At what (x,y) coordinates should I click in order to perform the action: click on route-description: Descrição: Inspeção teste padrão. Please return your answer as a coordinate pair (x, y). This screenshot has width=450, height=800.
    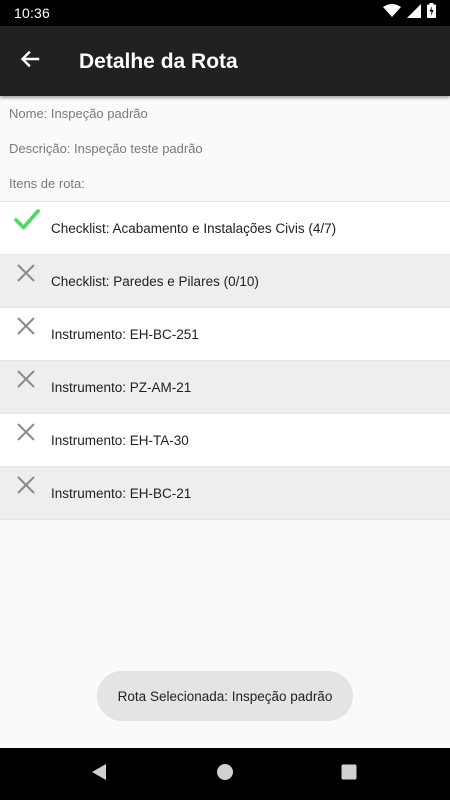
    Looking at the image, I should click on (106, 148).